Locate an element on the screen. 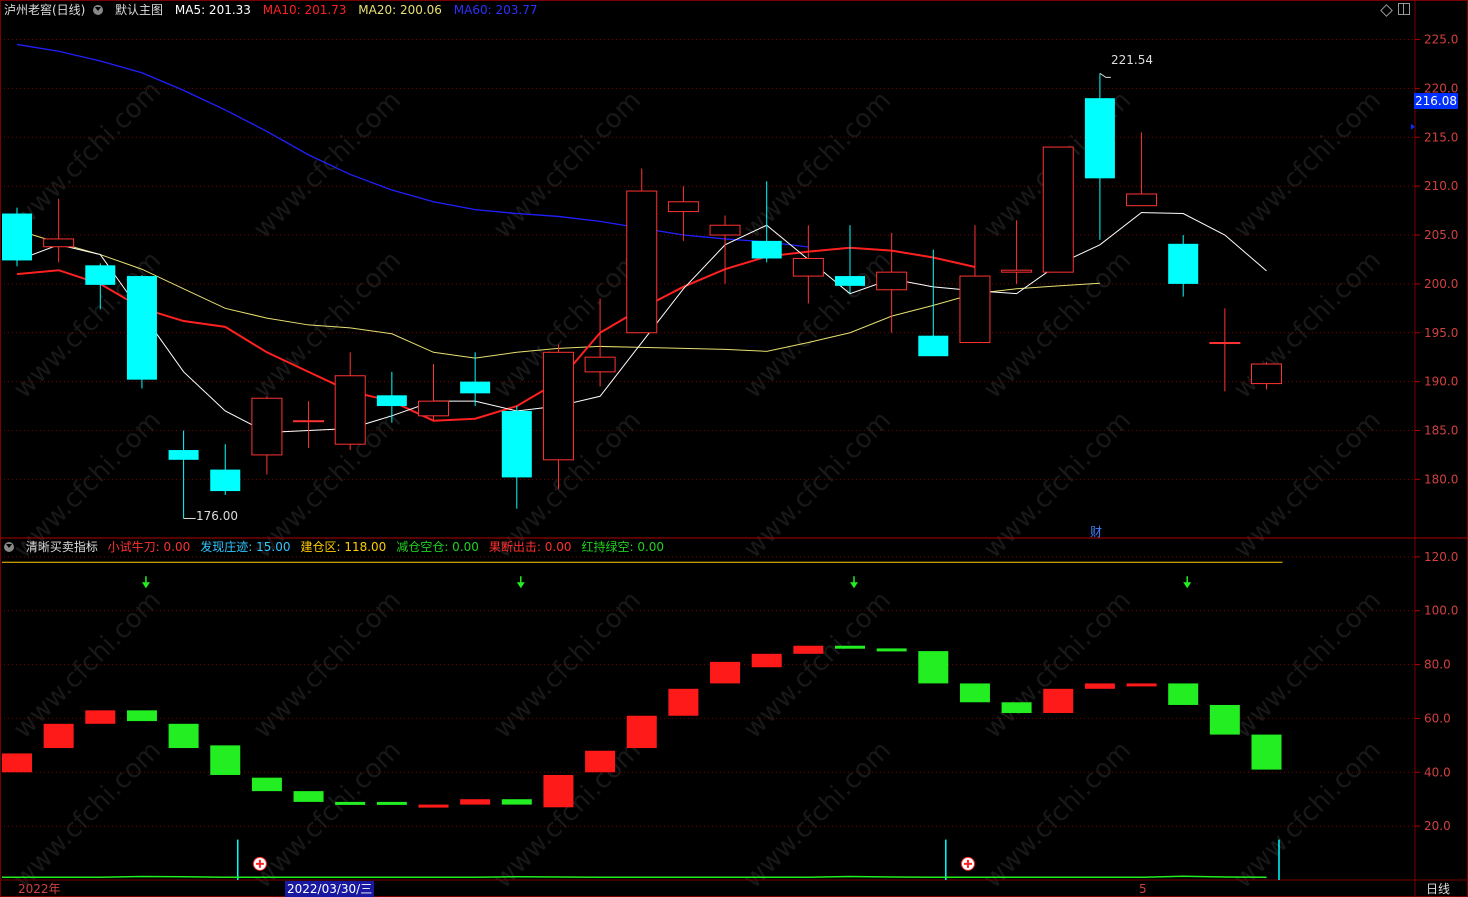  indicator-name: 清晰买卖指标 is located at coordinates (62, 547).